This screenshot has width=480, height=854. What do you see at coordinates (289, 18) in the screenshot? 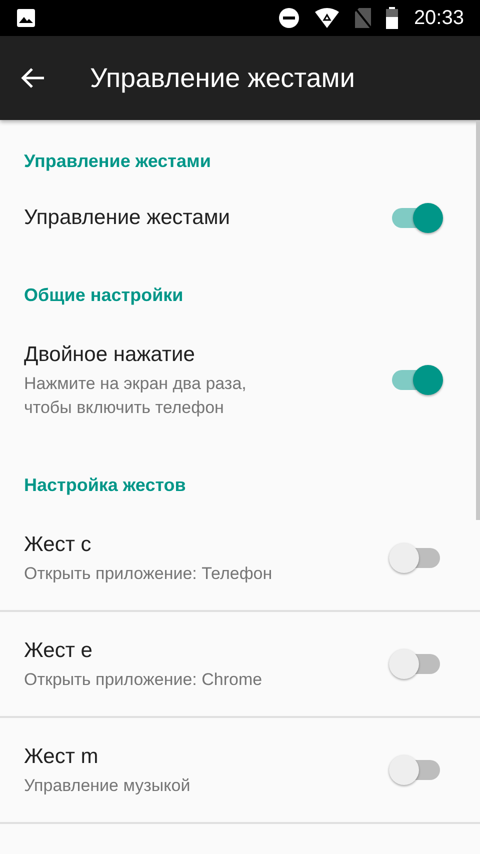
I see `do-not-disturb-icon` at bounding box center [289, 18].